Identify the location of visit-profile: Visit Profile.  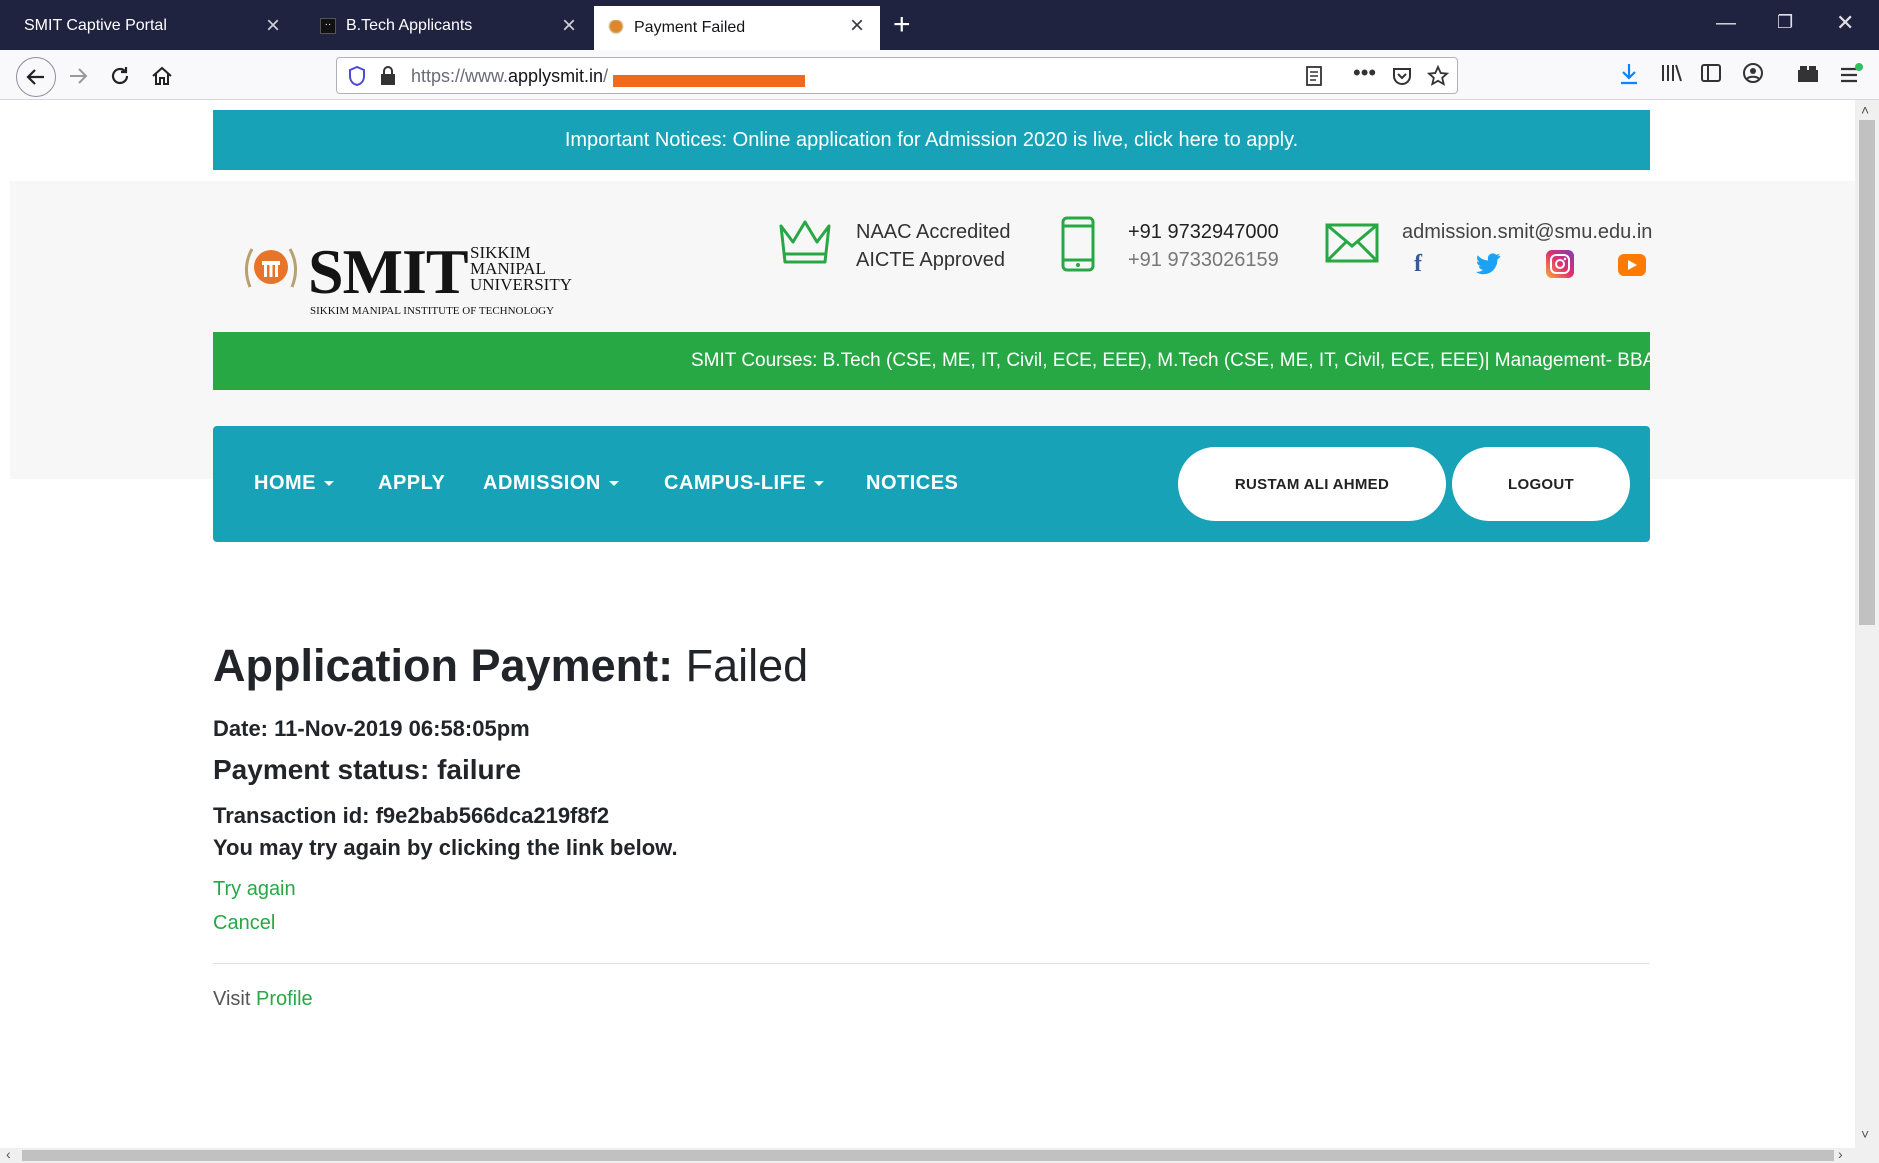
(263, 999).